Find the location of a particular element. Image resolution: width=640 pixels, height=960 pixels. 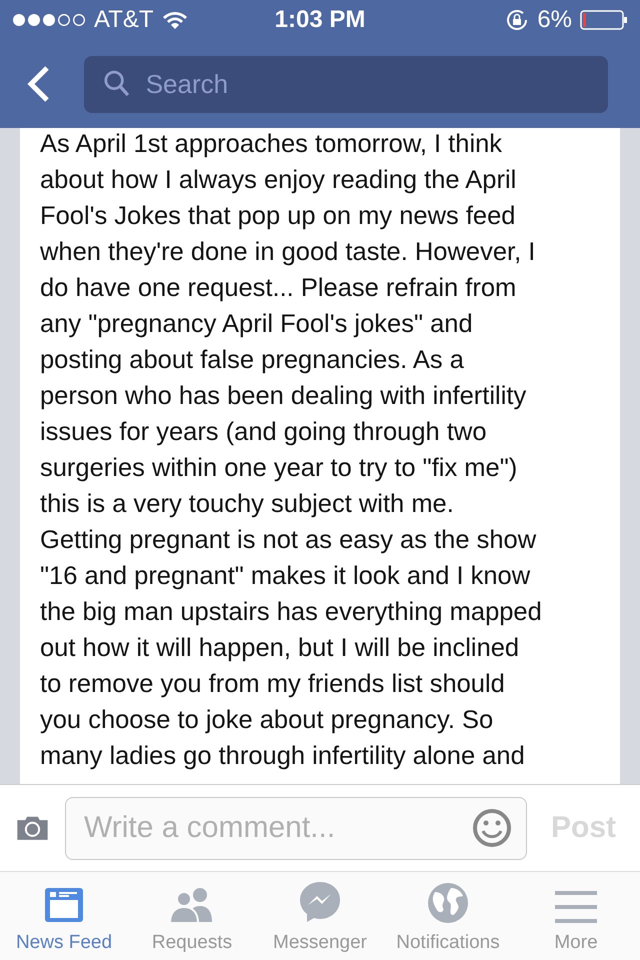

wifi-icon is located at coordinates (175, 20).